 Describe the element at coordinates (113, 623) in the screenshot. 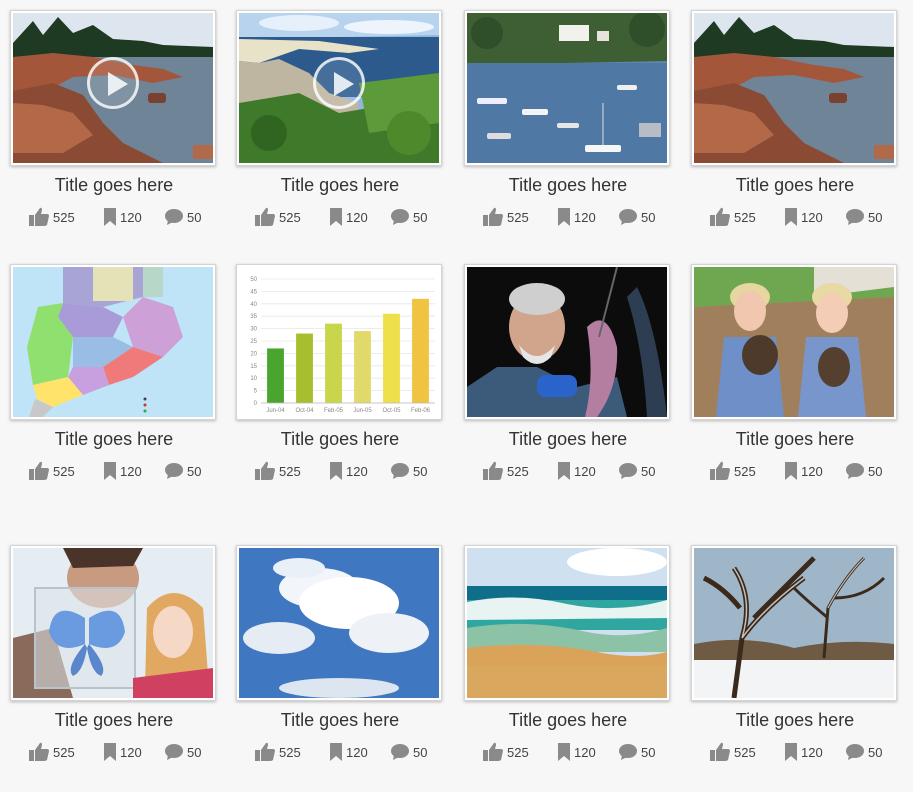

I see `butterfly-box-thumbnail` at that location.